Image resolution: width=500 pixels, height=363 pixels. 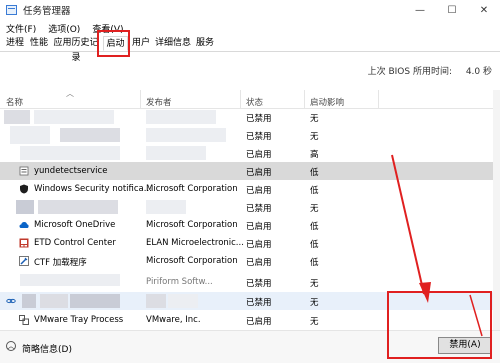 I want to click on table-row: yundetectservice 已启用 低, so click(x=250, y=171).